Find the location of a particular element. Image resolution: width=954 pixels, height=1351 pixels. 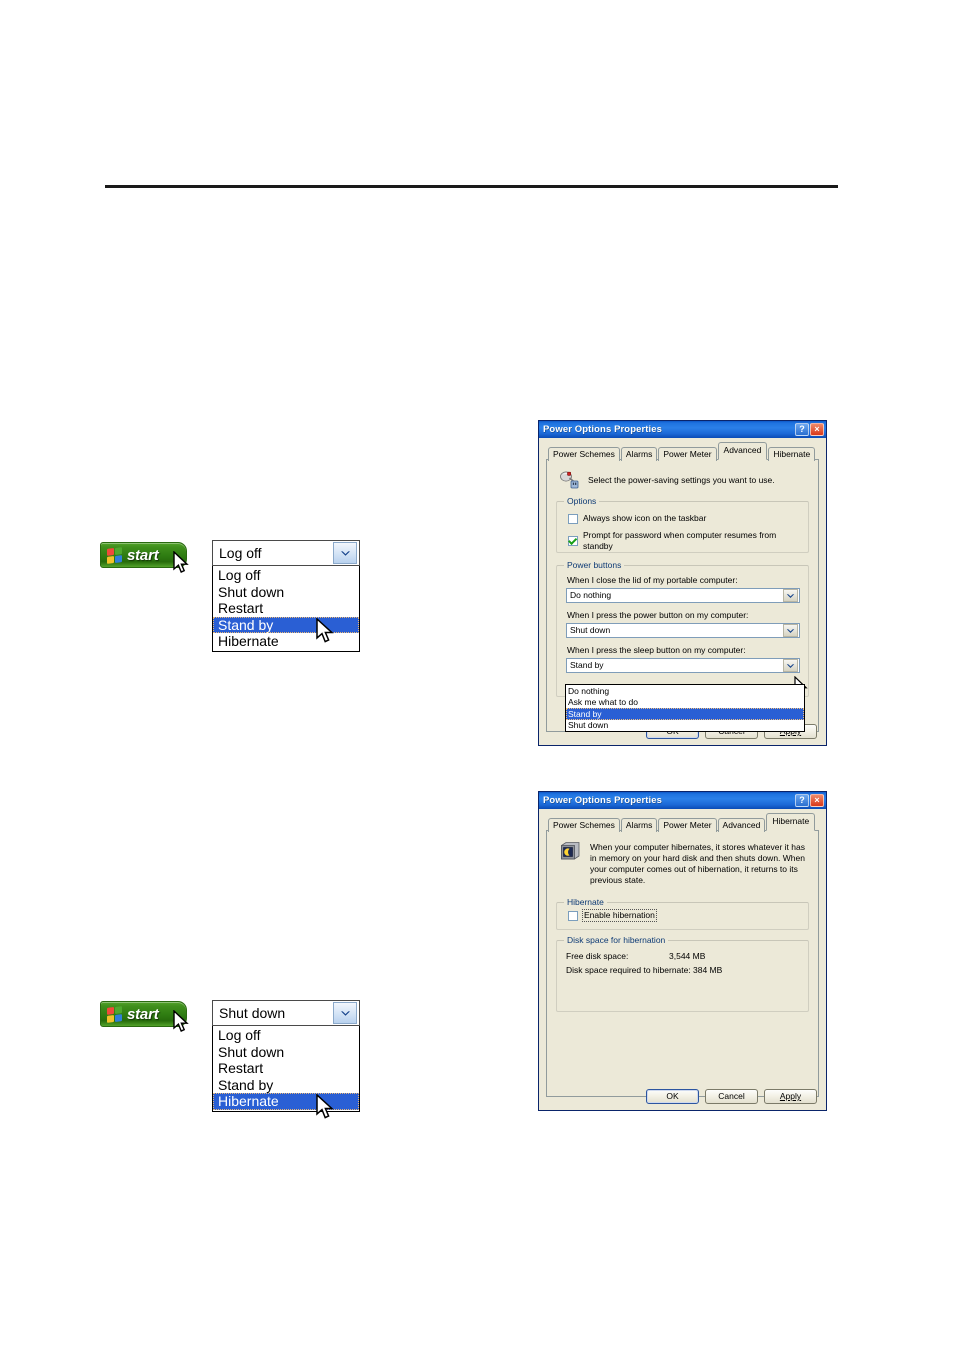

combo-display-top: Log off is located at coordinates (286, 553).